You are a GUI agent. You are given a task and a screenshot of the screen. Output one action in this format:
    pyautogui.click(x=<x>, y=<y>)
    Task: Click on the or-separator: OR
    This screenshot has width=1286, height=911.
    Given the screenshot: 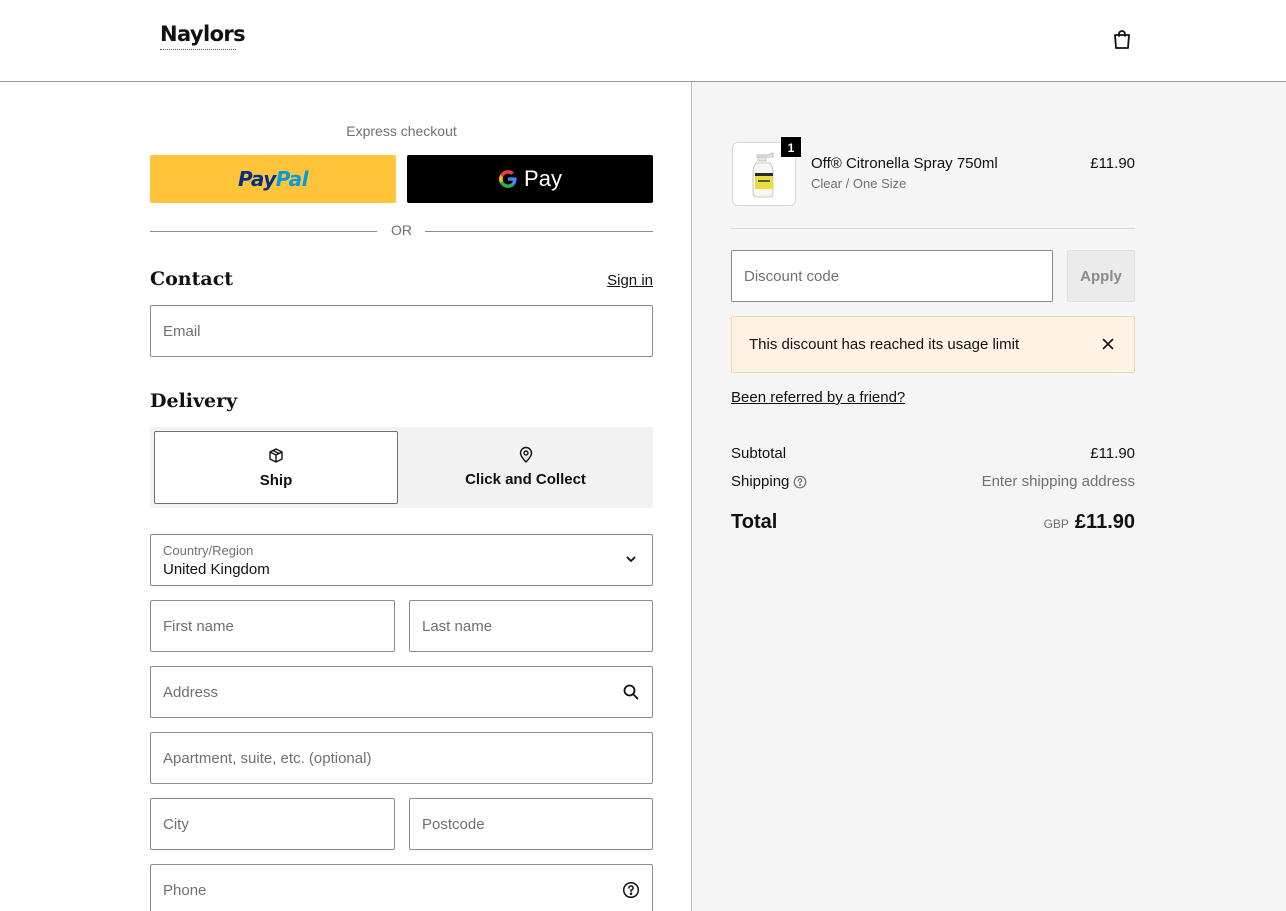 What is the action you would take?
    pyautogui.click(x=401, y=231)
    